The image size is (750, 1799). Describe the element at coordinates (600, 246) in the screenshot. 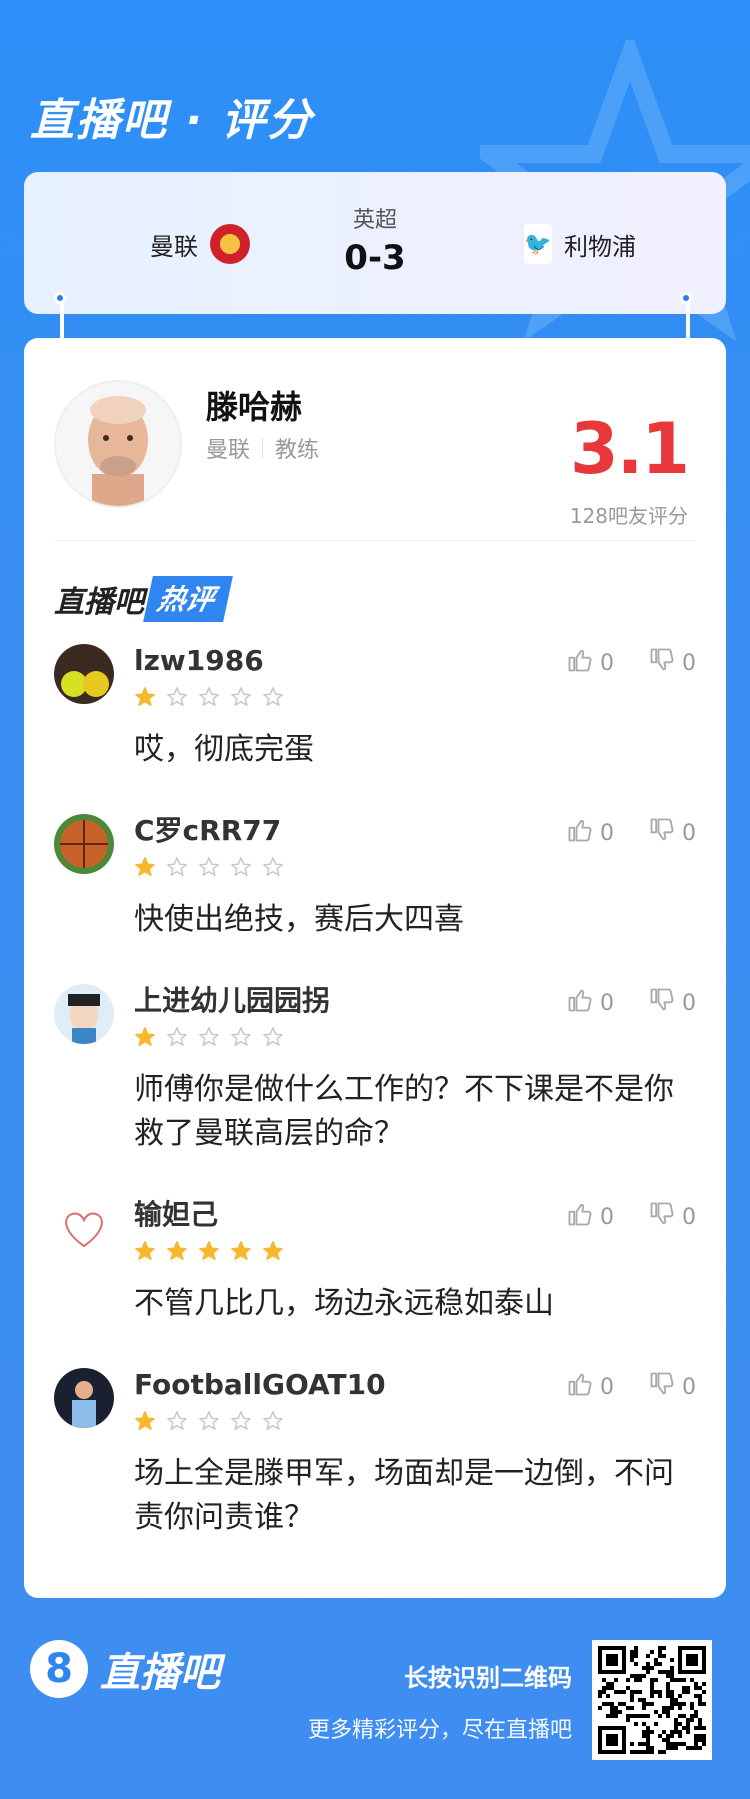

I see `away-team-name: 利物浦` at that location.